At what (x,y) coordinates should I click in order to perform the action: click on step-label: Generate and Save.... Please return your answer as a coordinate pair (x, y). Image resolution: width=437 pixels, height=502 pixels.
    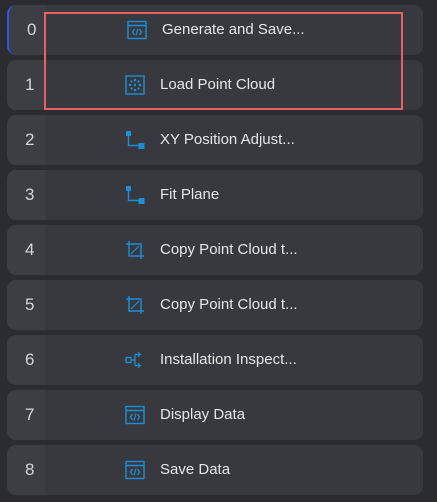
    Looking at the image, I should click on (233, 29).